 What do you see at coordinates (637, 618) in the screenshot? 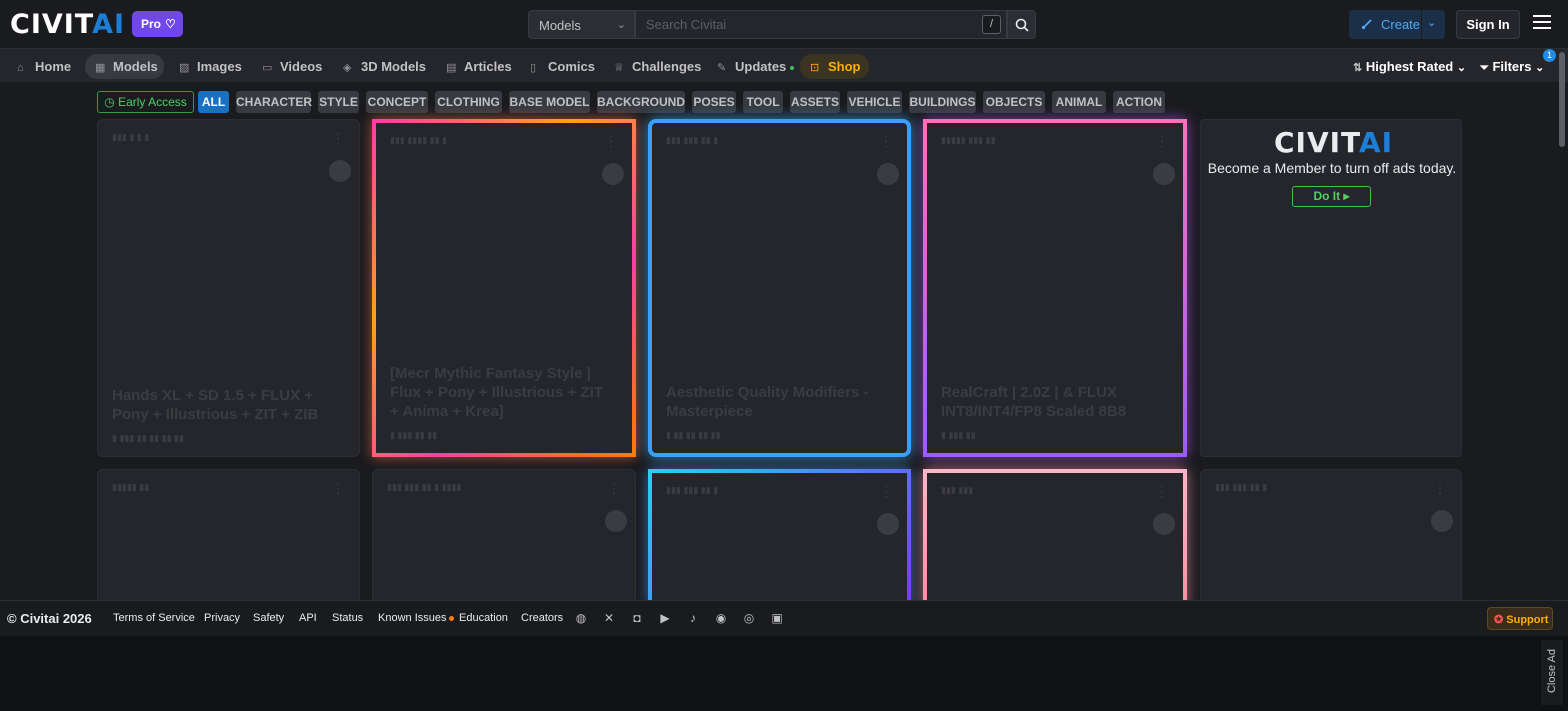
I see `instagram-icon: ◘` at bounding box center [637, 618].